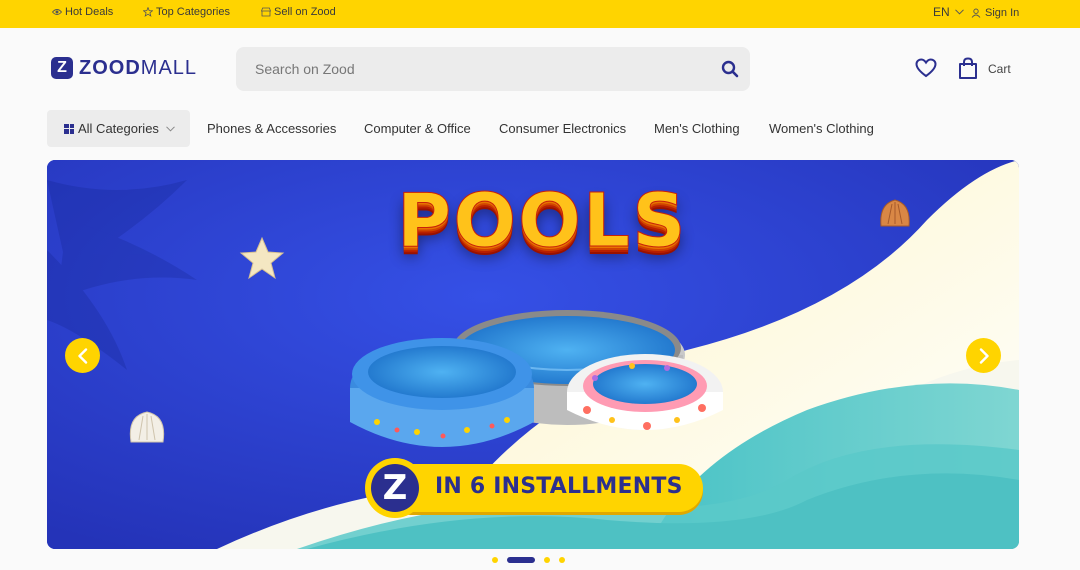 This screenshot has width=1080, height=570. I want to click on sign-in-link: Sign In, so click(995, 13).